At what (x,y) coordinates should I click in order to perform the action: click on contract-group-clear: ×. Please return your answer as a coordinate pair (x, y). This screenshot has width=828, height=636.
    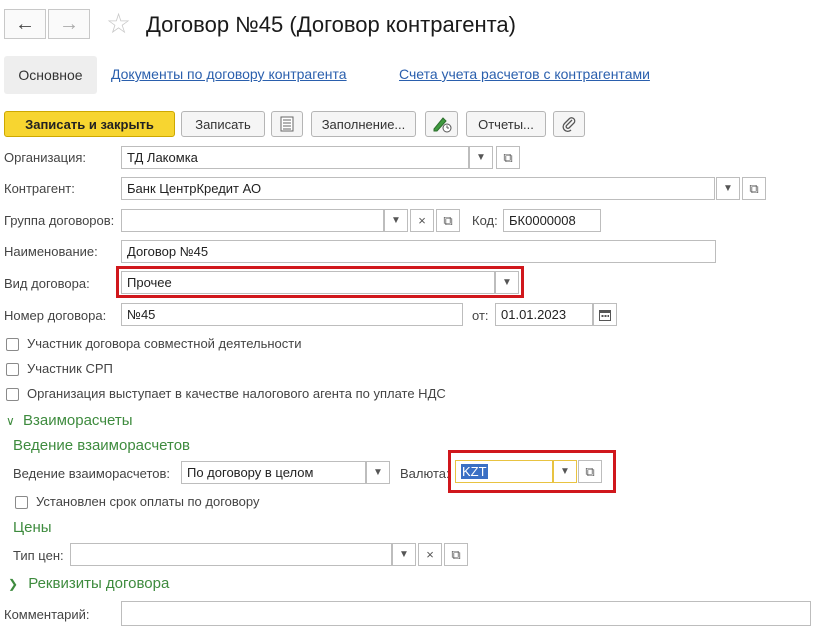
    Looking at the image, I should click on (422, 220).